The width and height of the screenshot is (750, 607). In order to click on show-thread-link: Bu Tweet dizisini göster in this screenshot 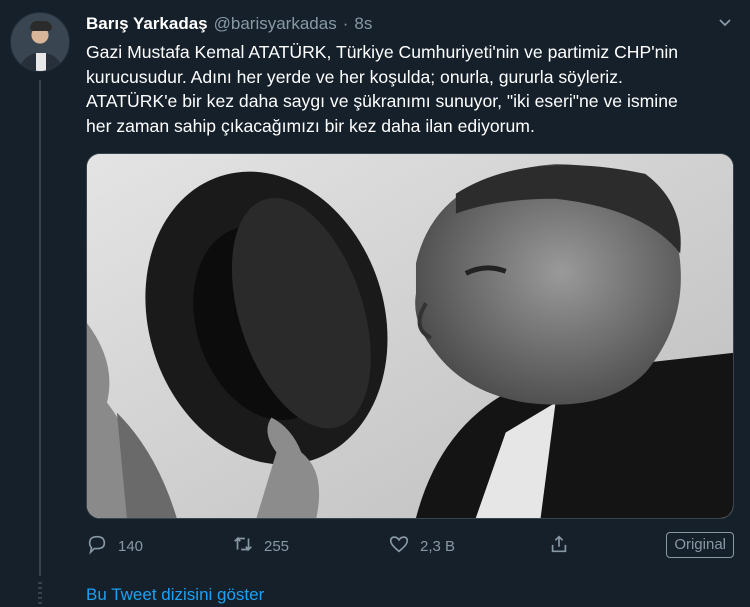, I will do `click(175, 595)`.